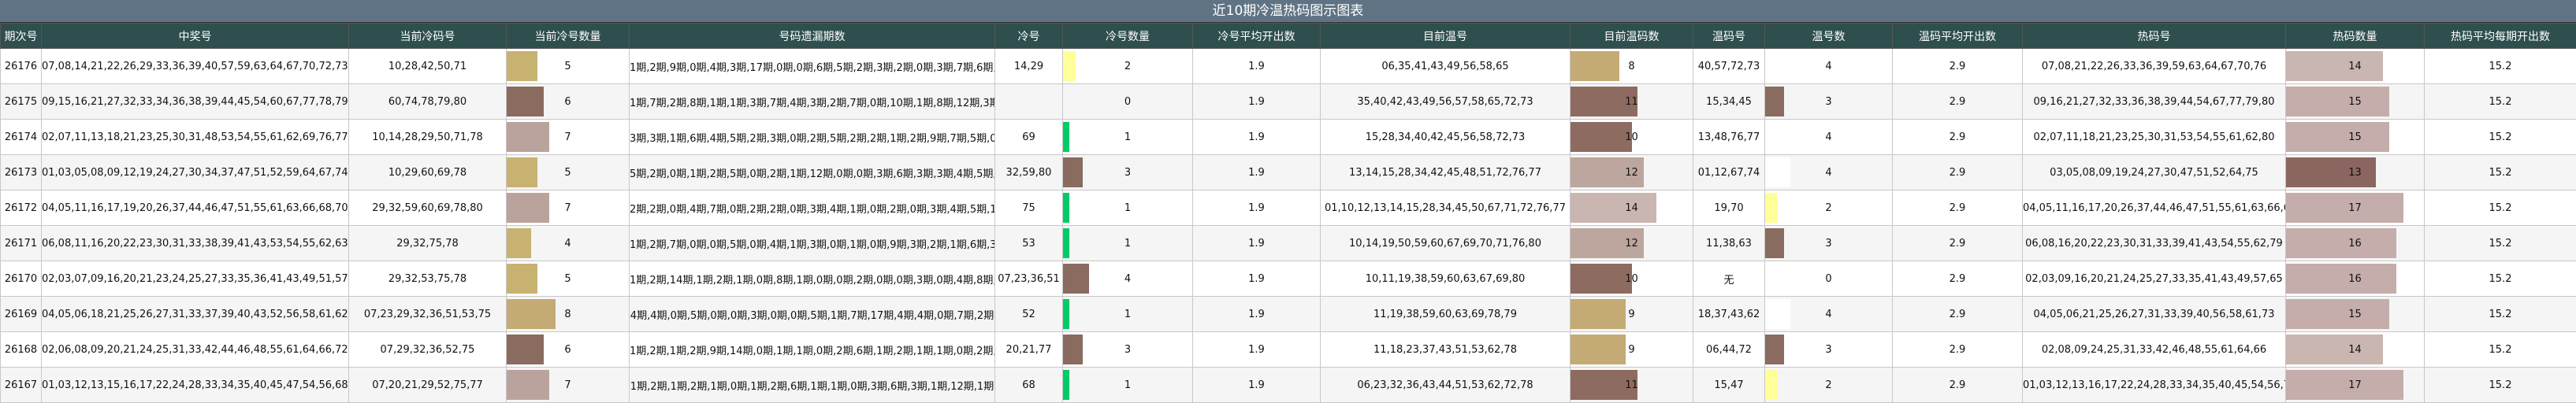  I want to click on current-warm-count: 11, so click(1632, 102).